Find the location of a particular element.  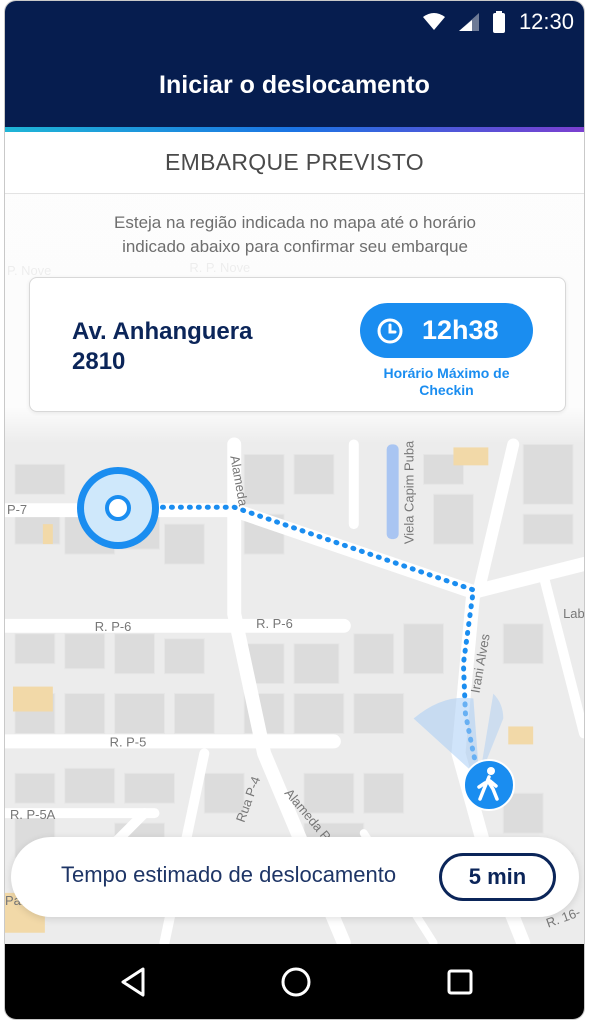

clock-icon is located at coordinates (390, 330).